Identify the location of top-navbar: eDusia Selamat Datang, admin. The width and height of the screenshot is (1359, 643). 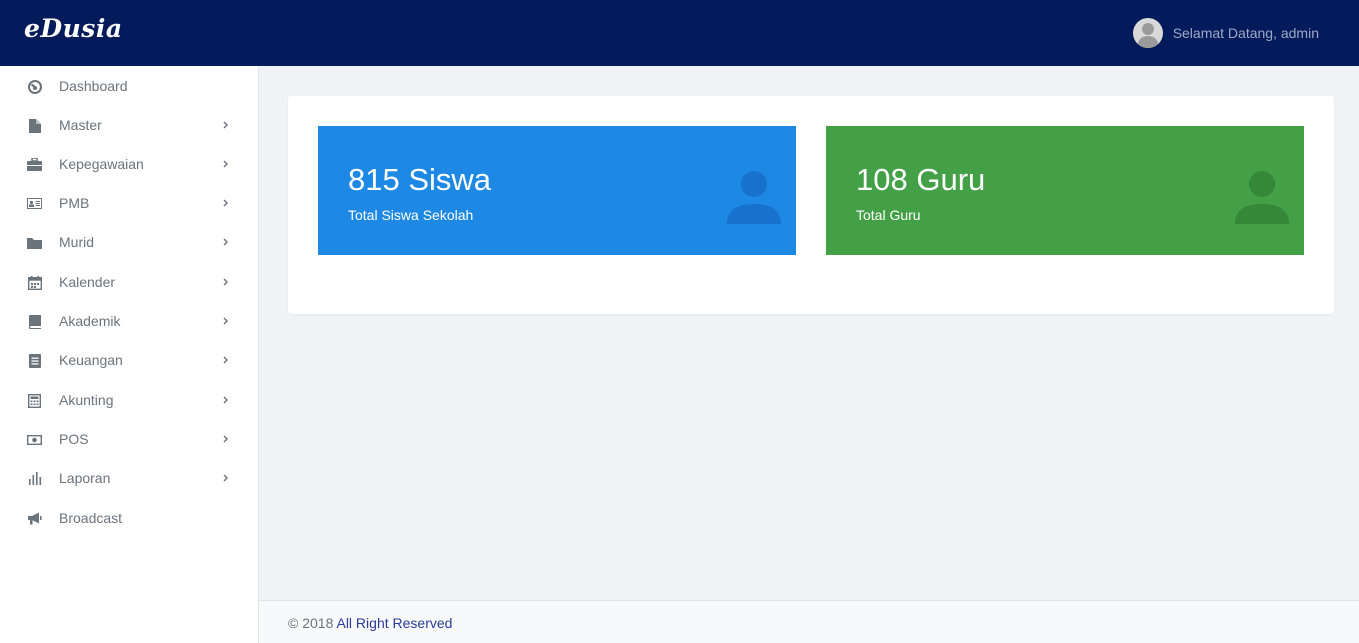
(679, 33).